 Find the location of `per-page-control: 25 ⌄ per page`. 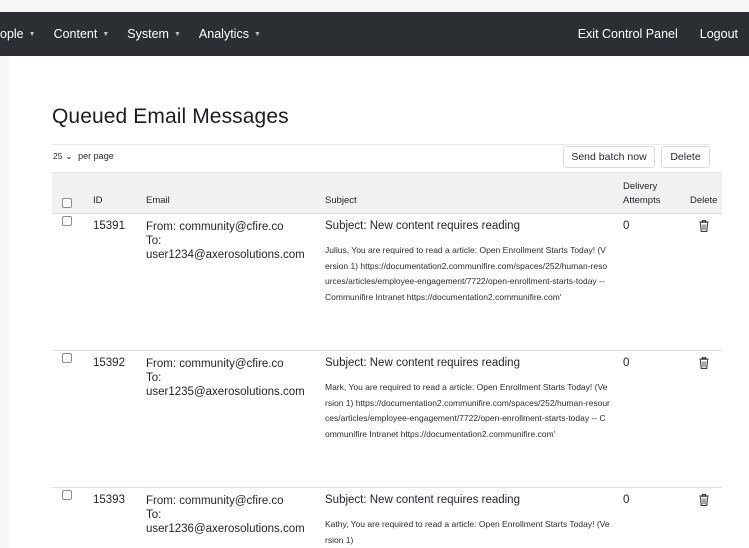

per-page-control: 25 ⌄ per page is located at coordinates (83, 156).